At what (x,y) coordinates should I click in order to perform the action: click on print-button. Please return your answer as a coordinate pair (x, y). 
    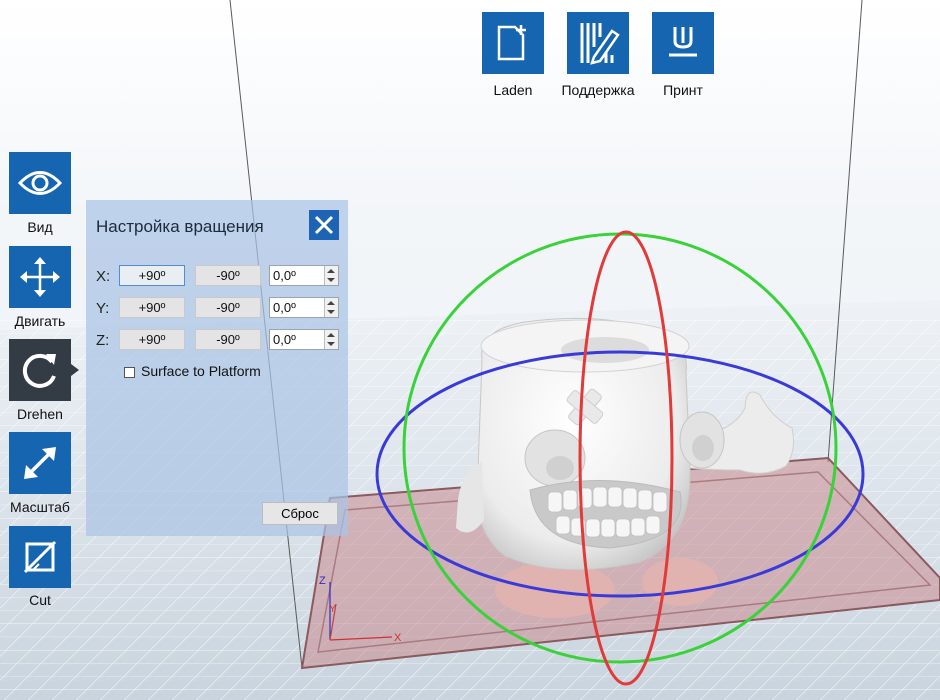
    Looking at the image, I should click on (683, 43).